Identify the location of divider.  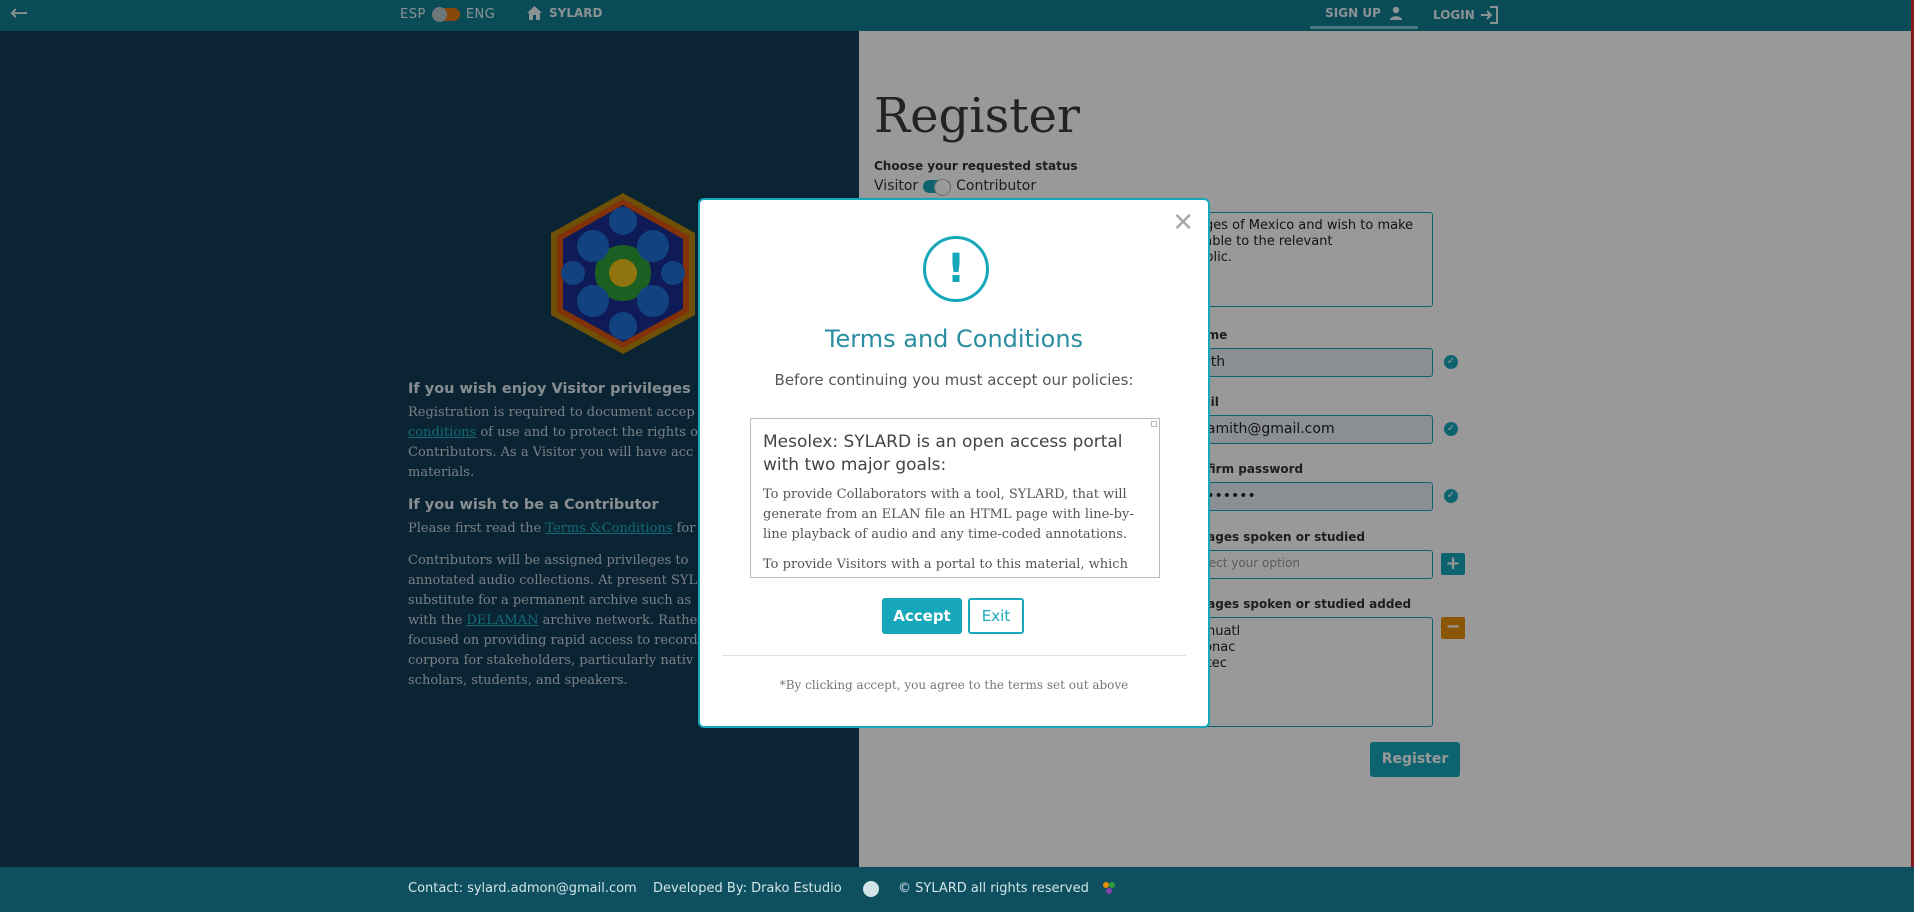
(954, 655).